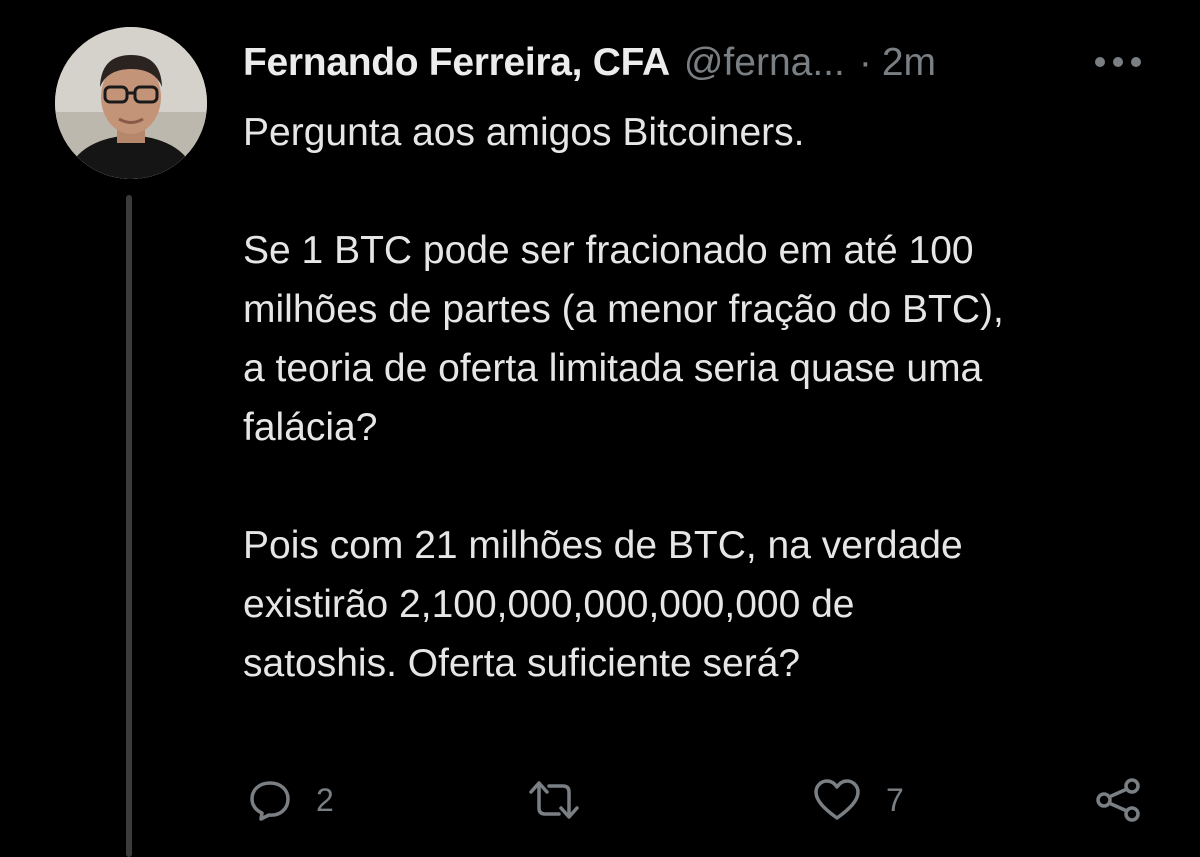 This screenshot has height=857, width=1200. I want to click on more-options-button, so click(1118, 62).